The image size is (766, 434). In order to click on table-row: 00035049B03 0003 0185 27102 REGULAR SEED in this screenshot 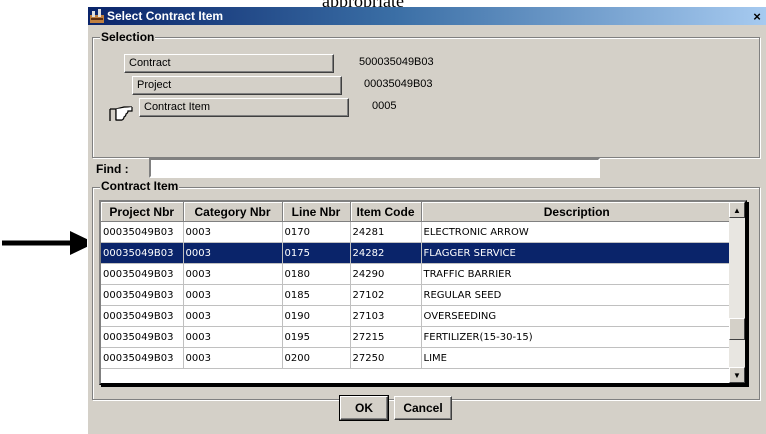, I will do `click(417, 295)`.